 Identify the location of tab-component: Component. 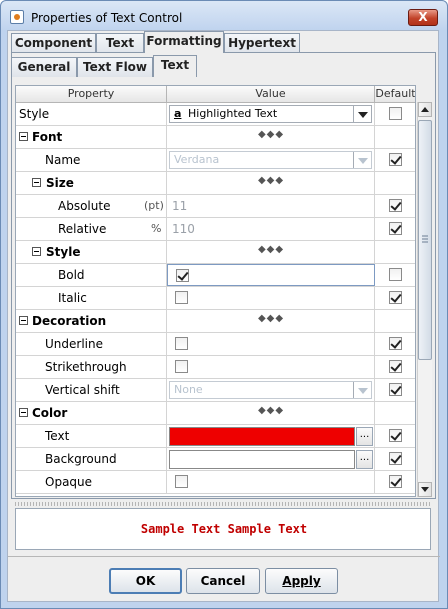
(53, 43).